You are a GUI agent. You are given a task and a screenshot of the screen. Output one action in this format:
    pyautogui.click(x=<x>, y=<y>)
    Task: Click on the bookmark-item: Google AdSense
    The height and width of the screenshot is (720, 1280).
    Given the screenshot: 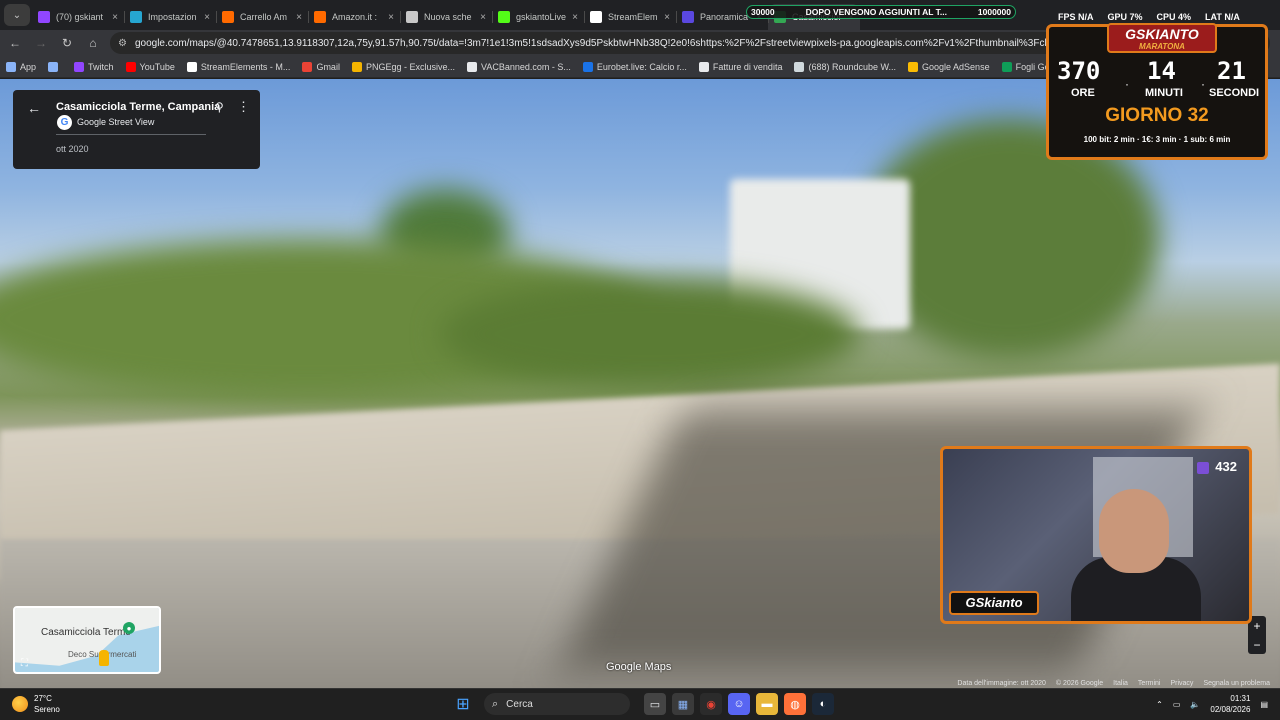 What is the action you would take?
    pyautogui.click(x=949, y=66)
    